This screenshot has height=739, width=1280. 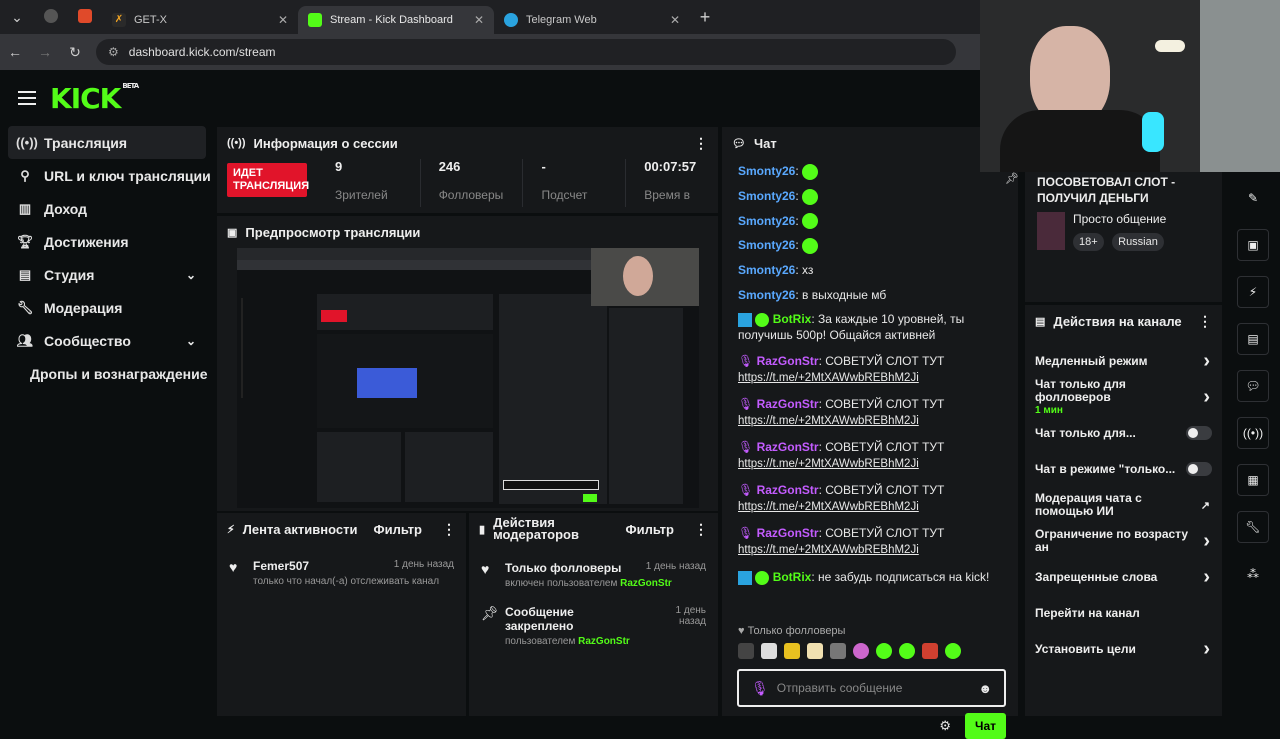 I want to click on emoji-picker-icon: ☻, so click(x=985, y=688).